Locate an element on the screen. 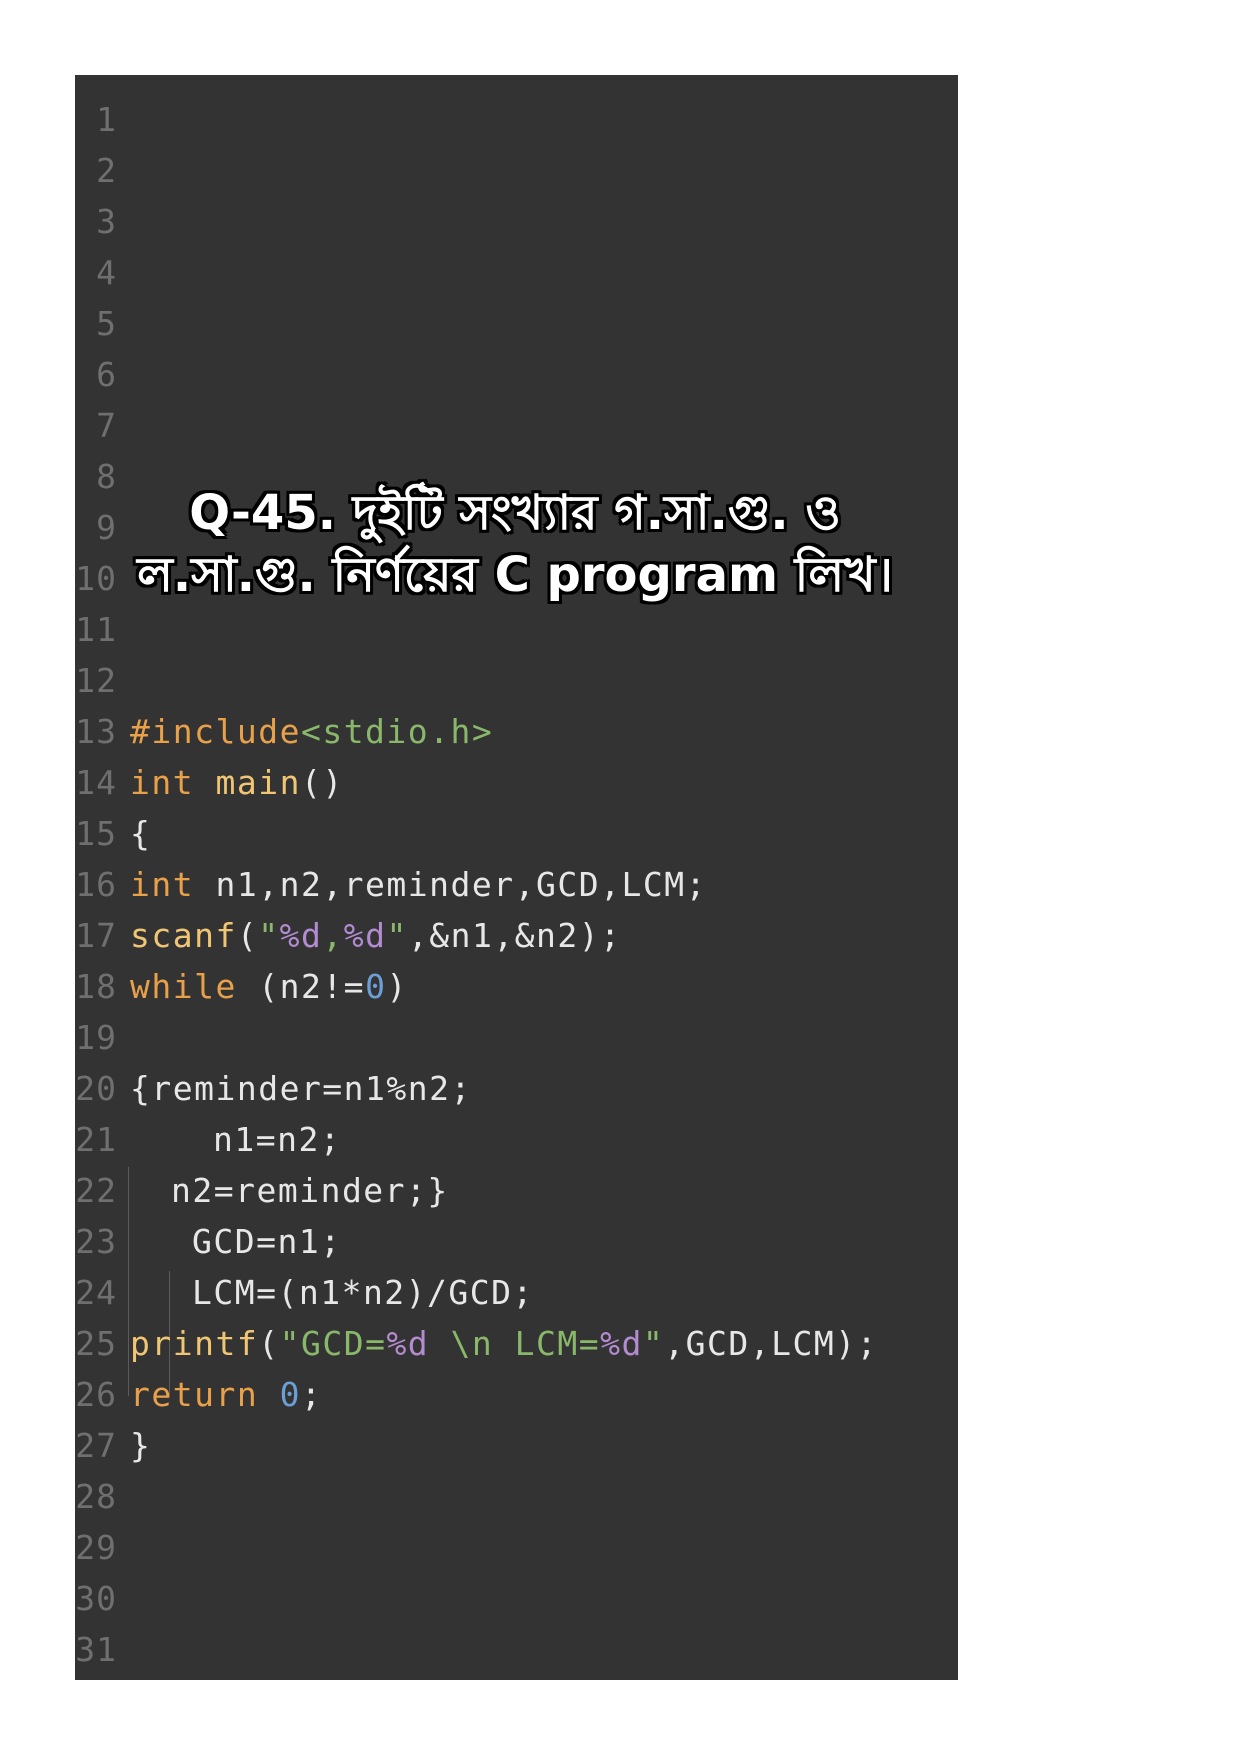 Image resolution: width=1240 pixels, height=1755 pixels. header-name: <stdio.h> is located at coordinates (397, 731).